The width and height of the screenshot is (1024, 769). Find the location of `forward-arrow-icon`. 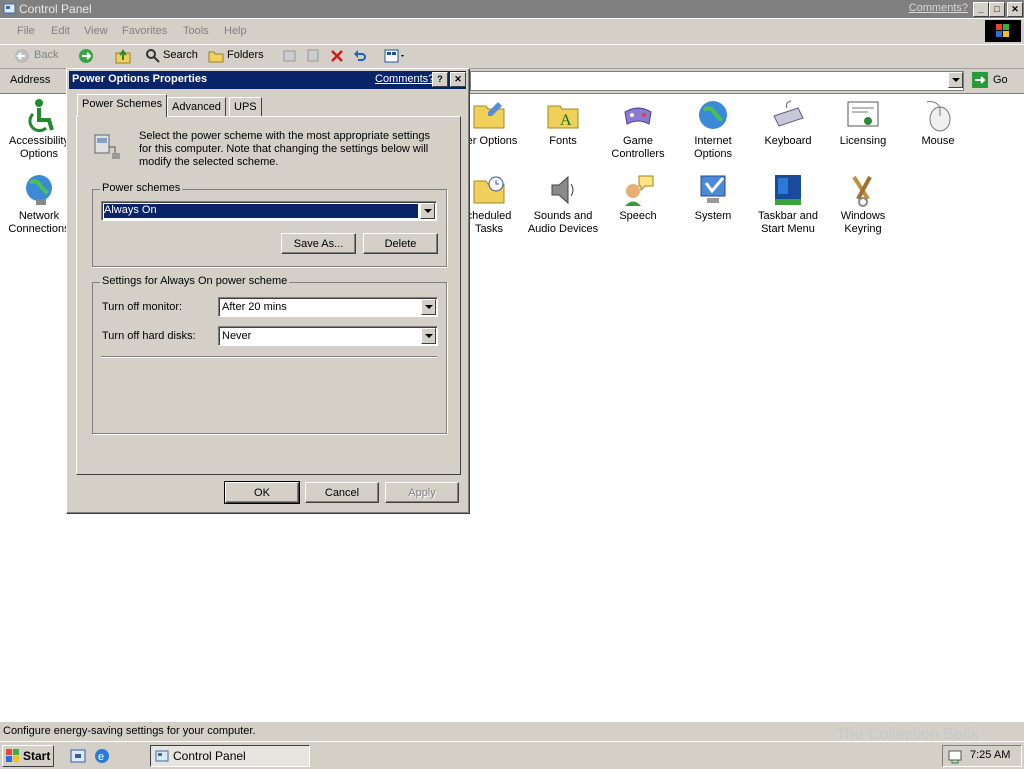

forward-arrow-icon is located at coordinates (86, 56).